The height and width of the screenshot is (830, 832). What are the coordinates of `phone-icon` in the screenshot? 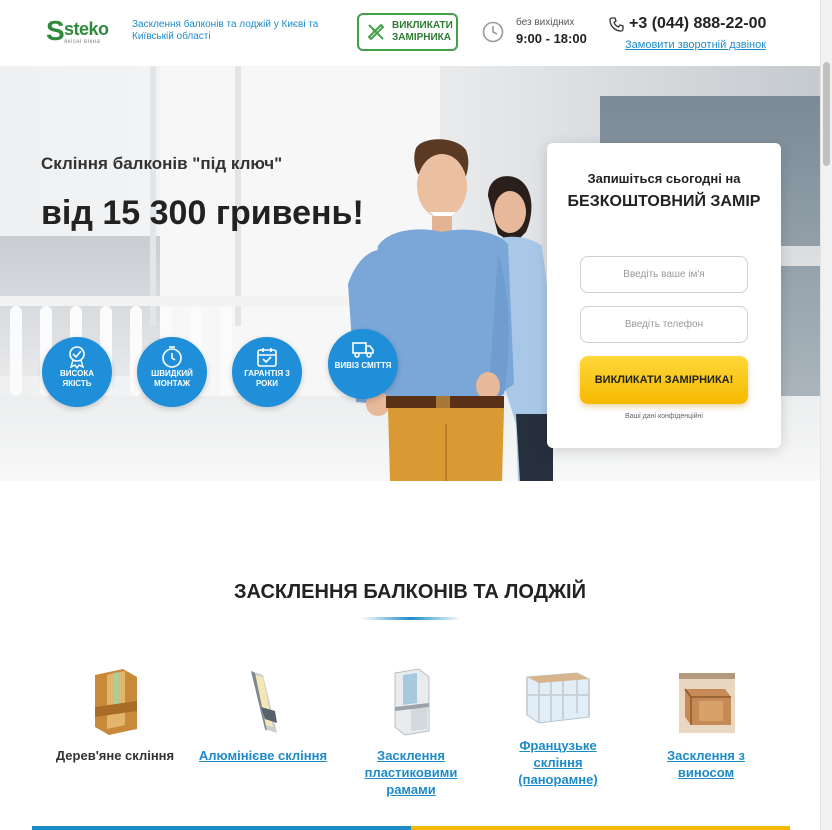 It's located at (616, 24).